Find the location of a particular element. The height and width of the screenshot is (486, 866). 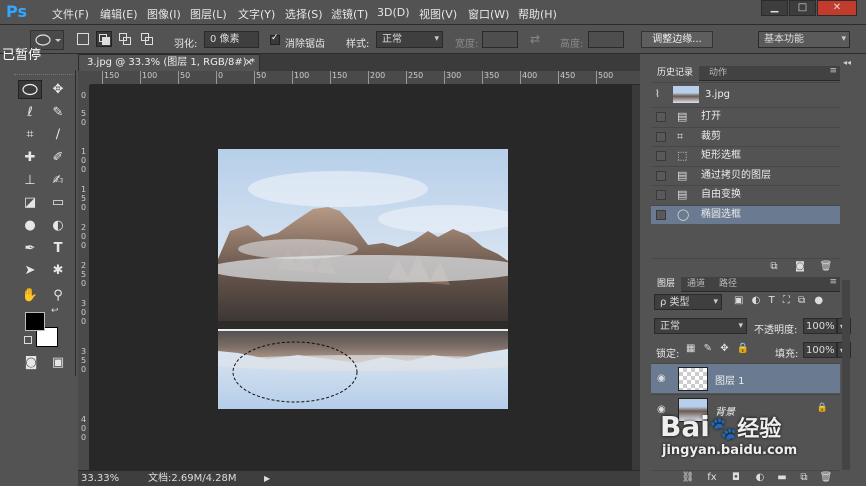

menu-select: 选择(S) is located at coordinates (304, 13).